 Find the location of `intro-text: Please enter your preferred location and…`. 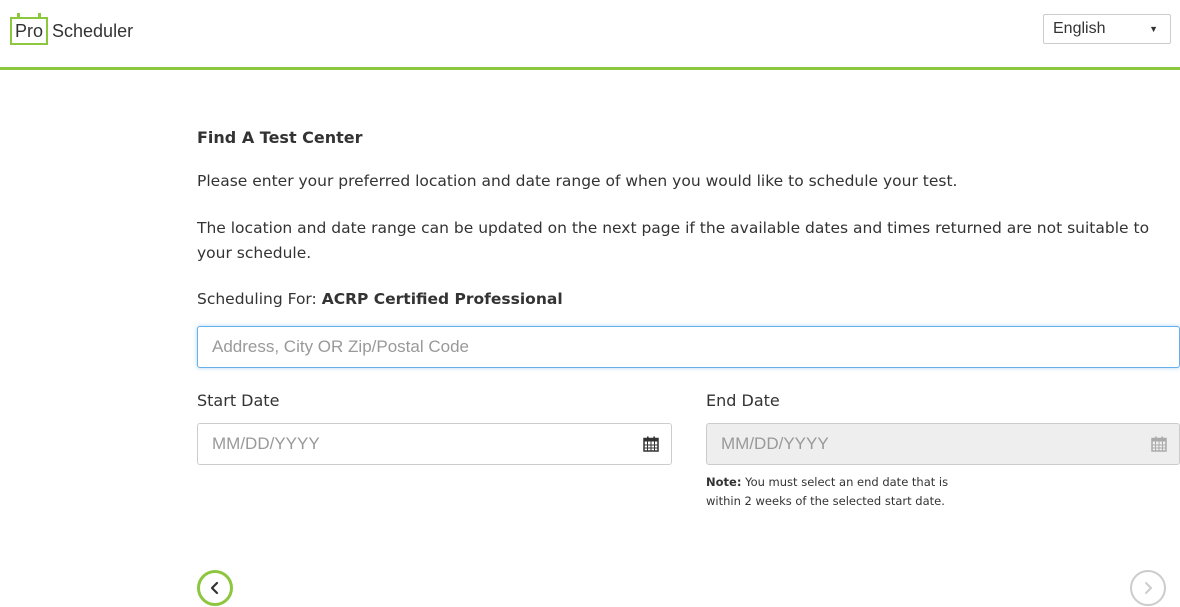

intro-text: Please enter your preferred location and… is located at coordinates (577, 181).